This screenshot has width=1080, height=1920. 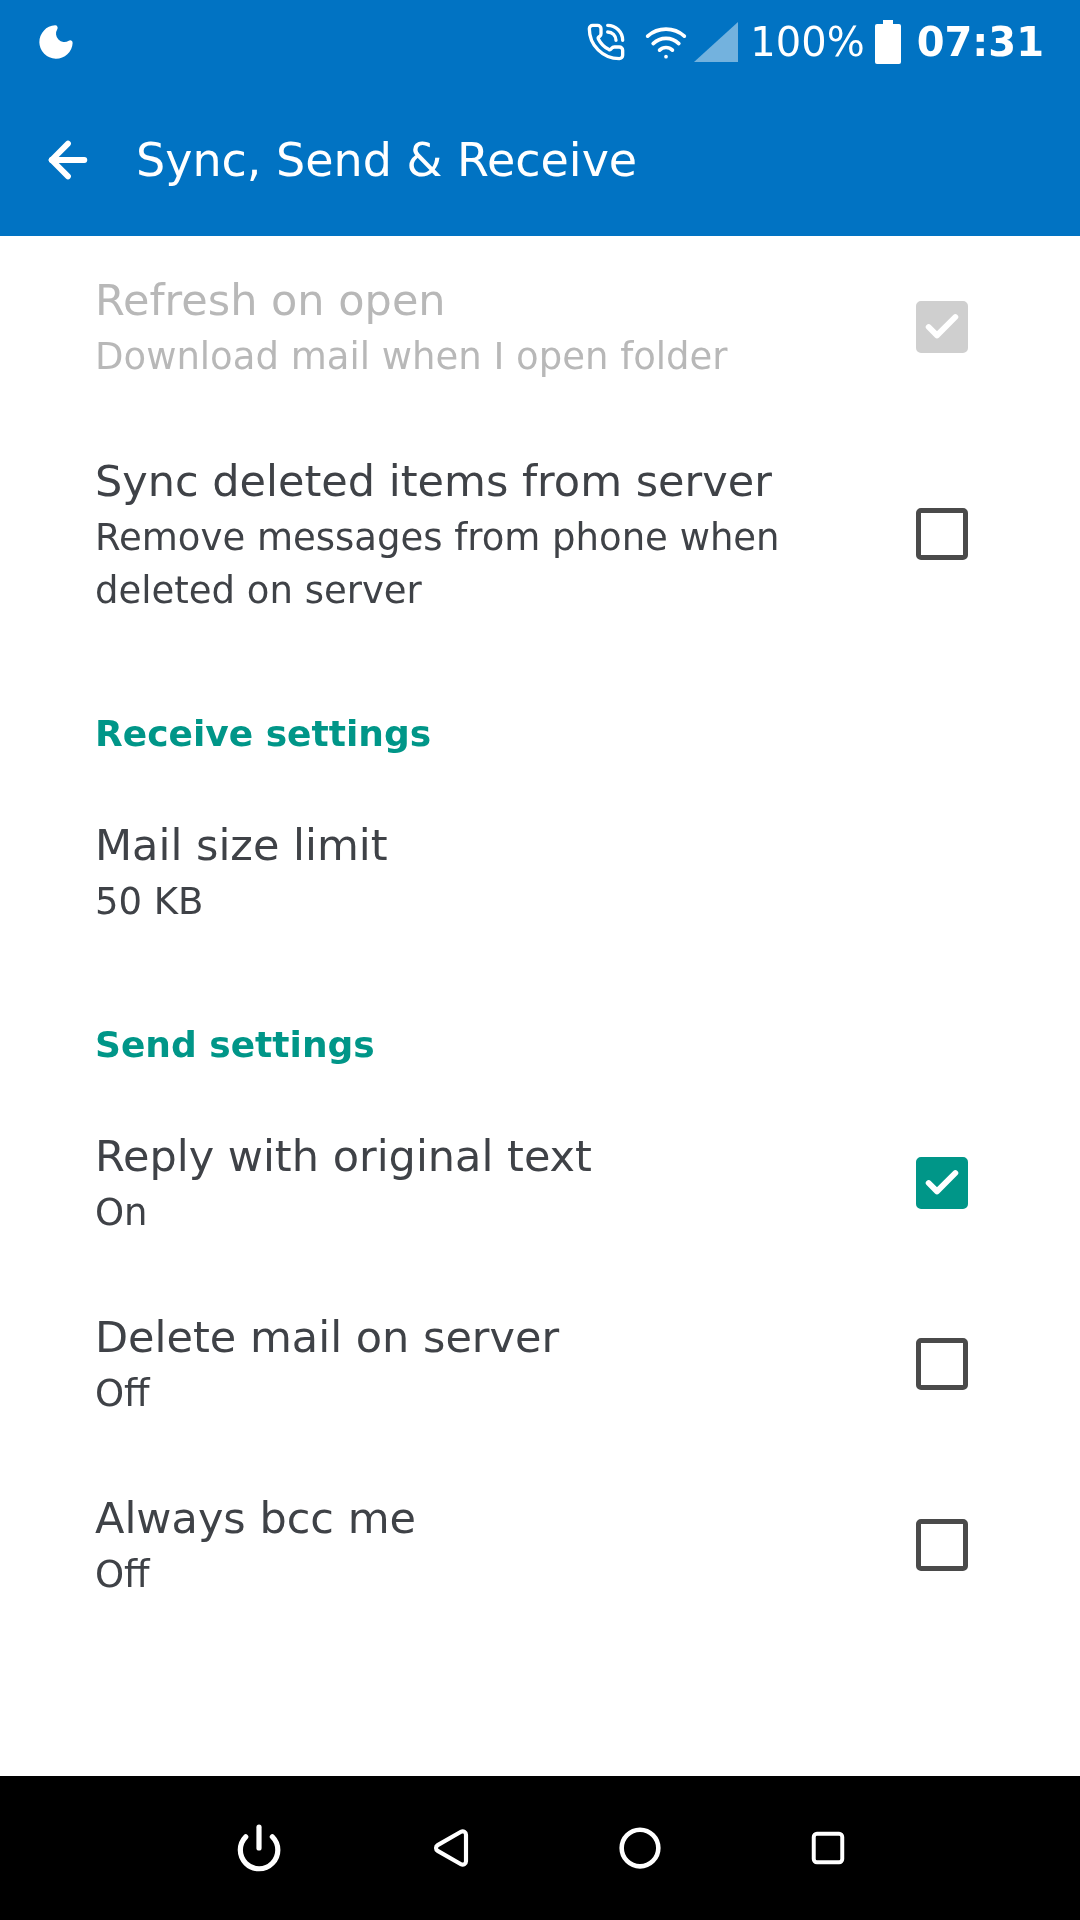 What do you see at coordinates (540, 1544) in the screenshot?
I see `setting-row: Always bcc me Off` at bounding box center [540, 1544].